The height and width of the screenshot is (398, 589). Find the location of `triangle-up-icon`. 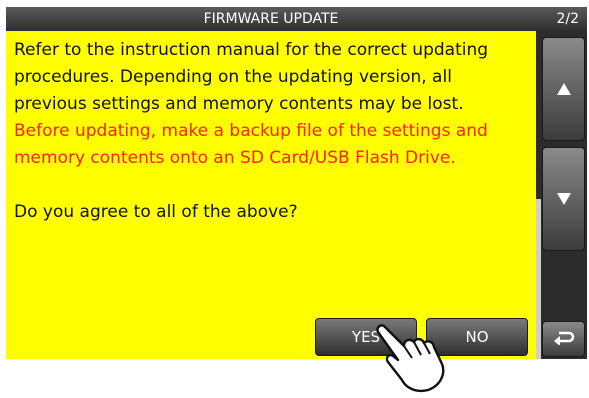

triangle-up-icon is located at coordinates (563, 89).